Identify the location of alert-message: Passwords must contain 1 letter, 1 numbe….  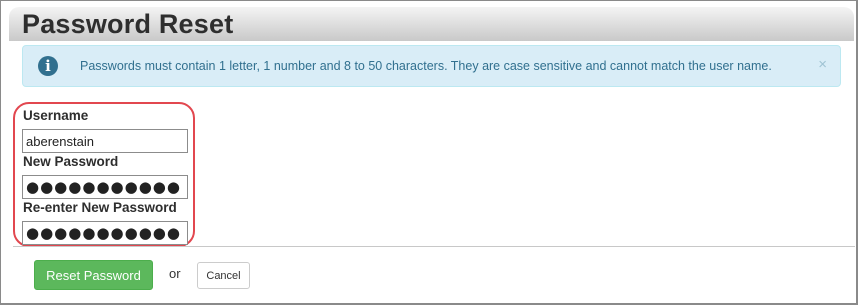
(426, 66).